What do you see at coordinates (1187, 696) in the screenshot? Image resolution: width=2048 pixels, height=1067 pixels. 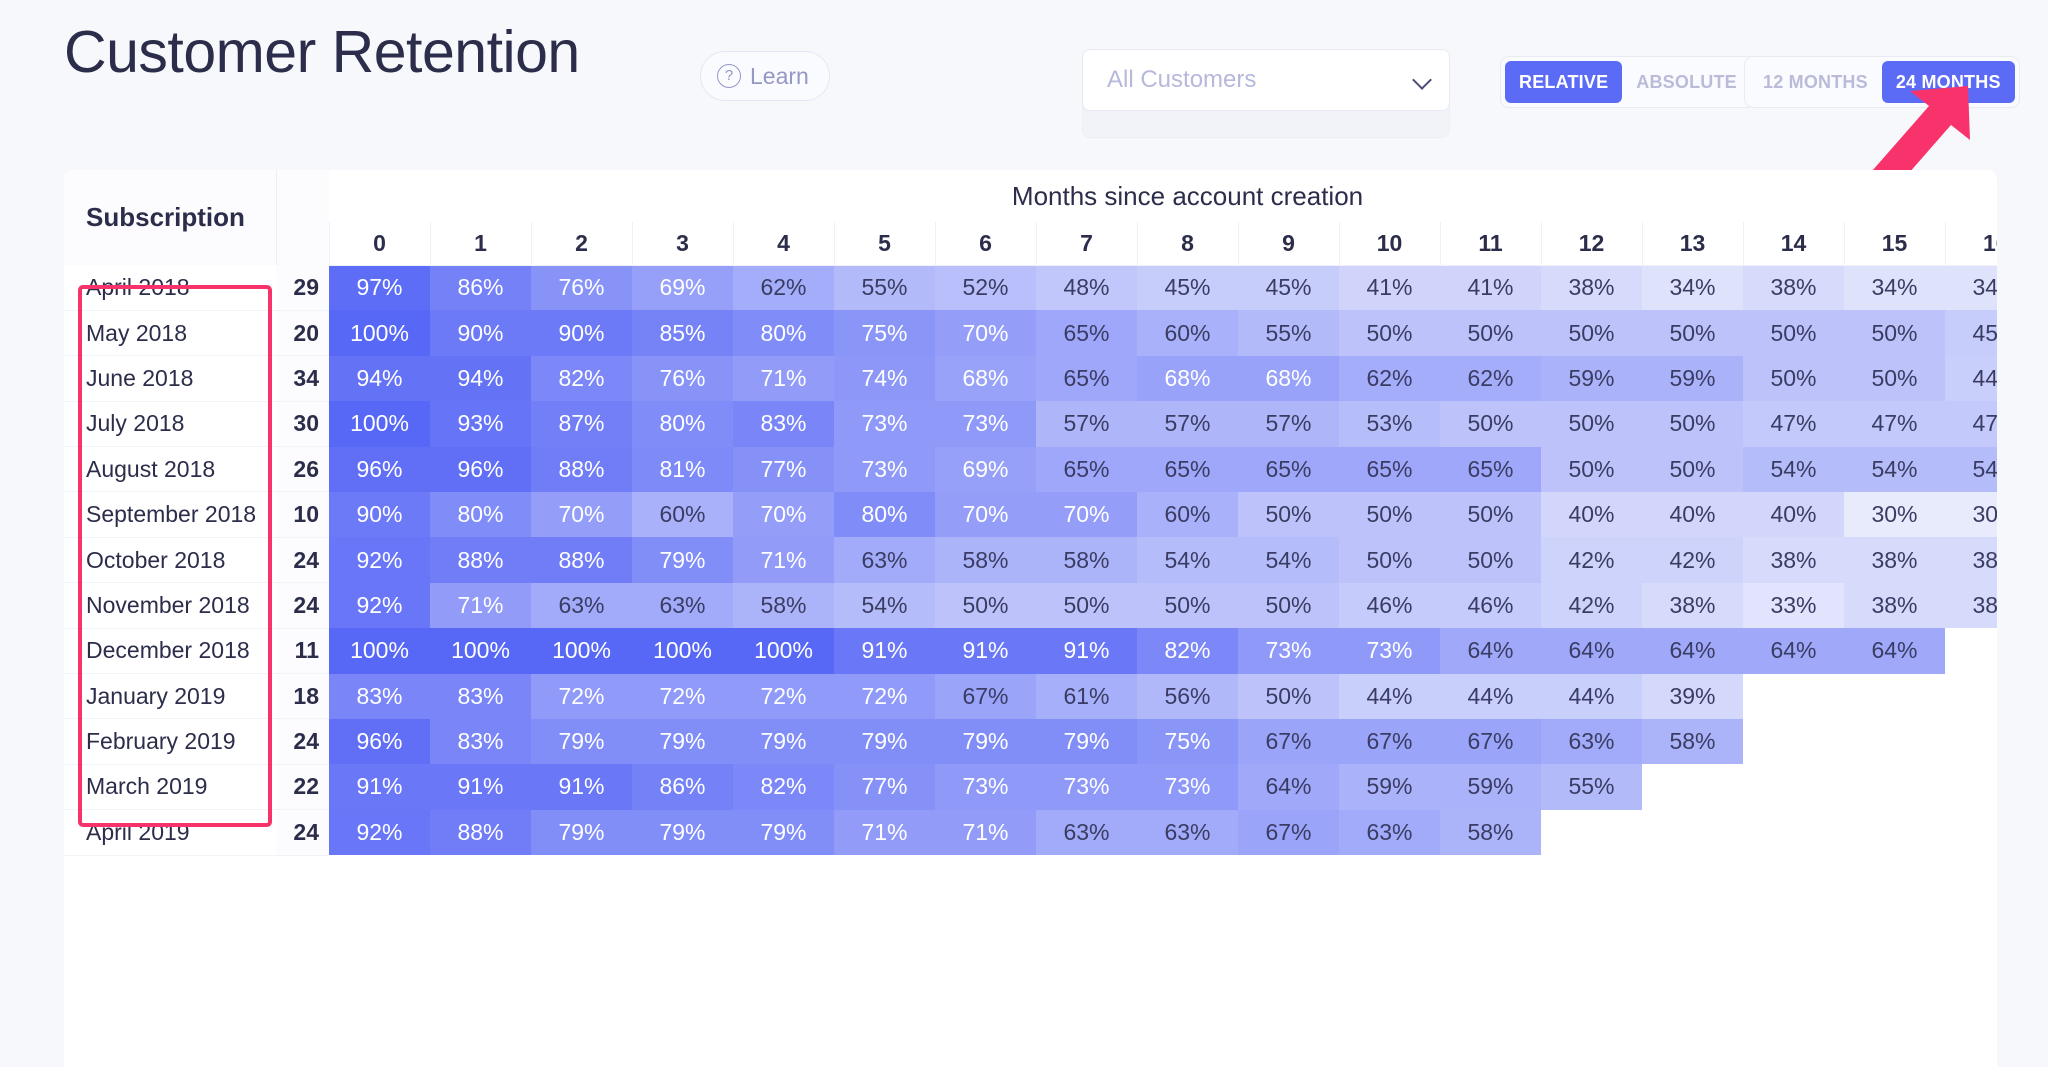 I see `retention-cell: 56%` at bounding box center [1187, 696].